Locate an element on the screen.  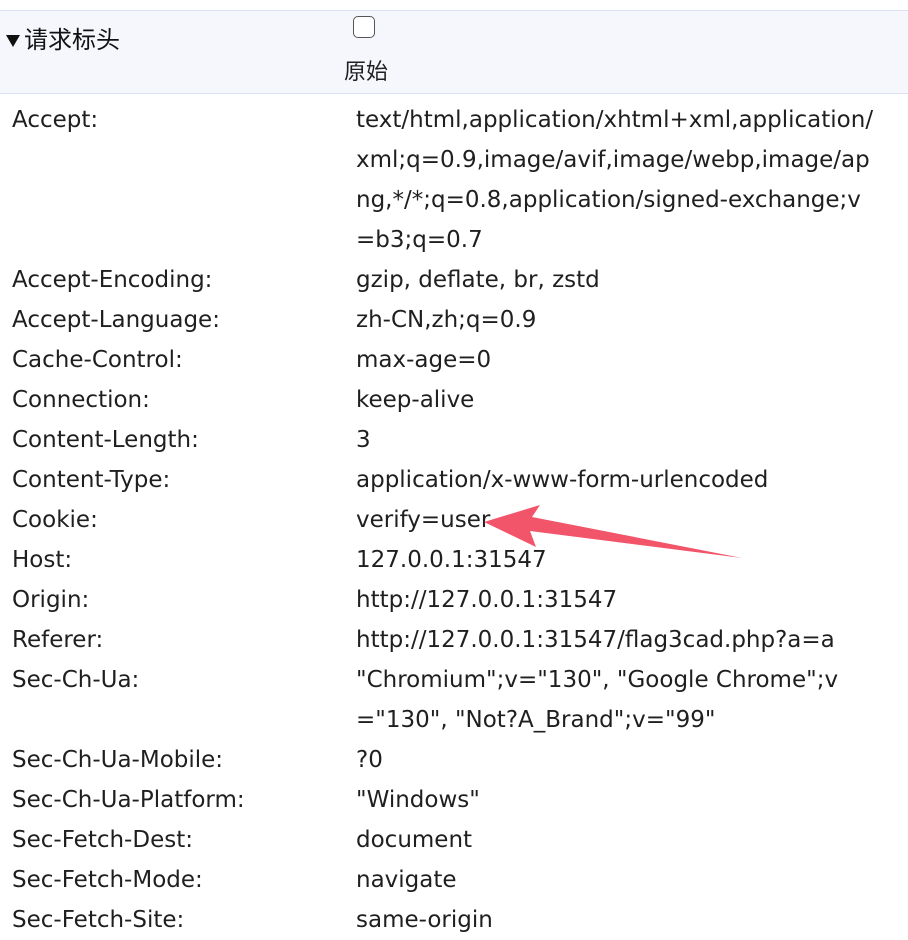
header-name: Sec-Fetch-Site: is located at coordinates (98, 920).